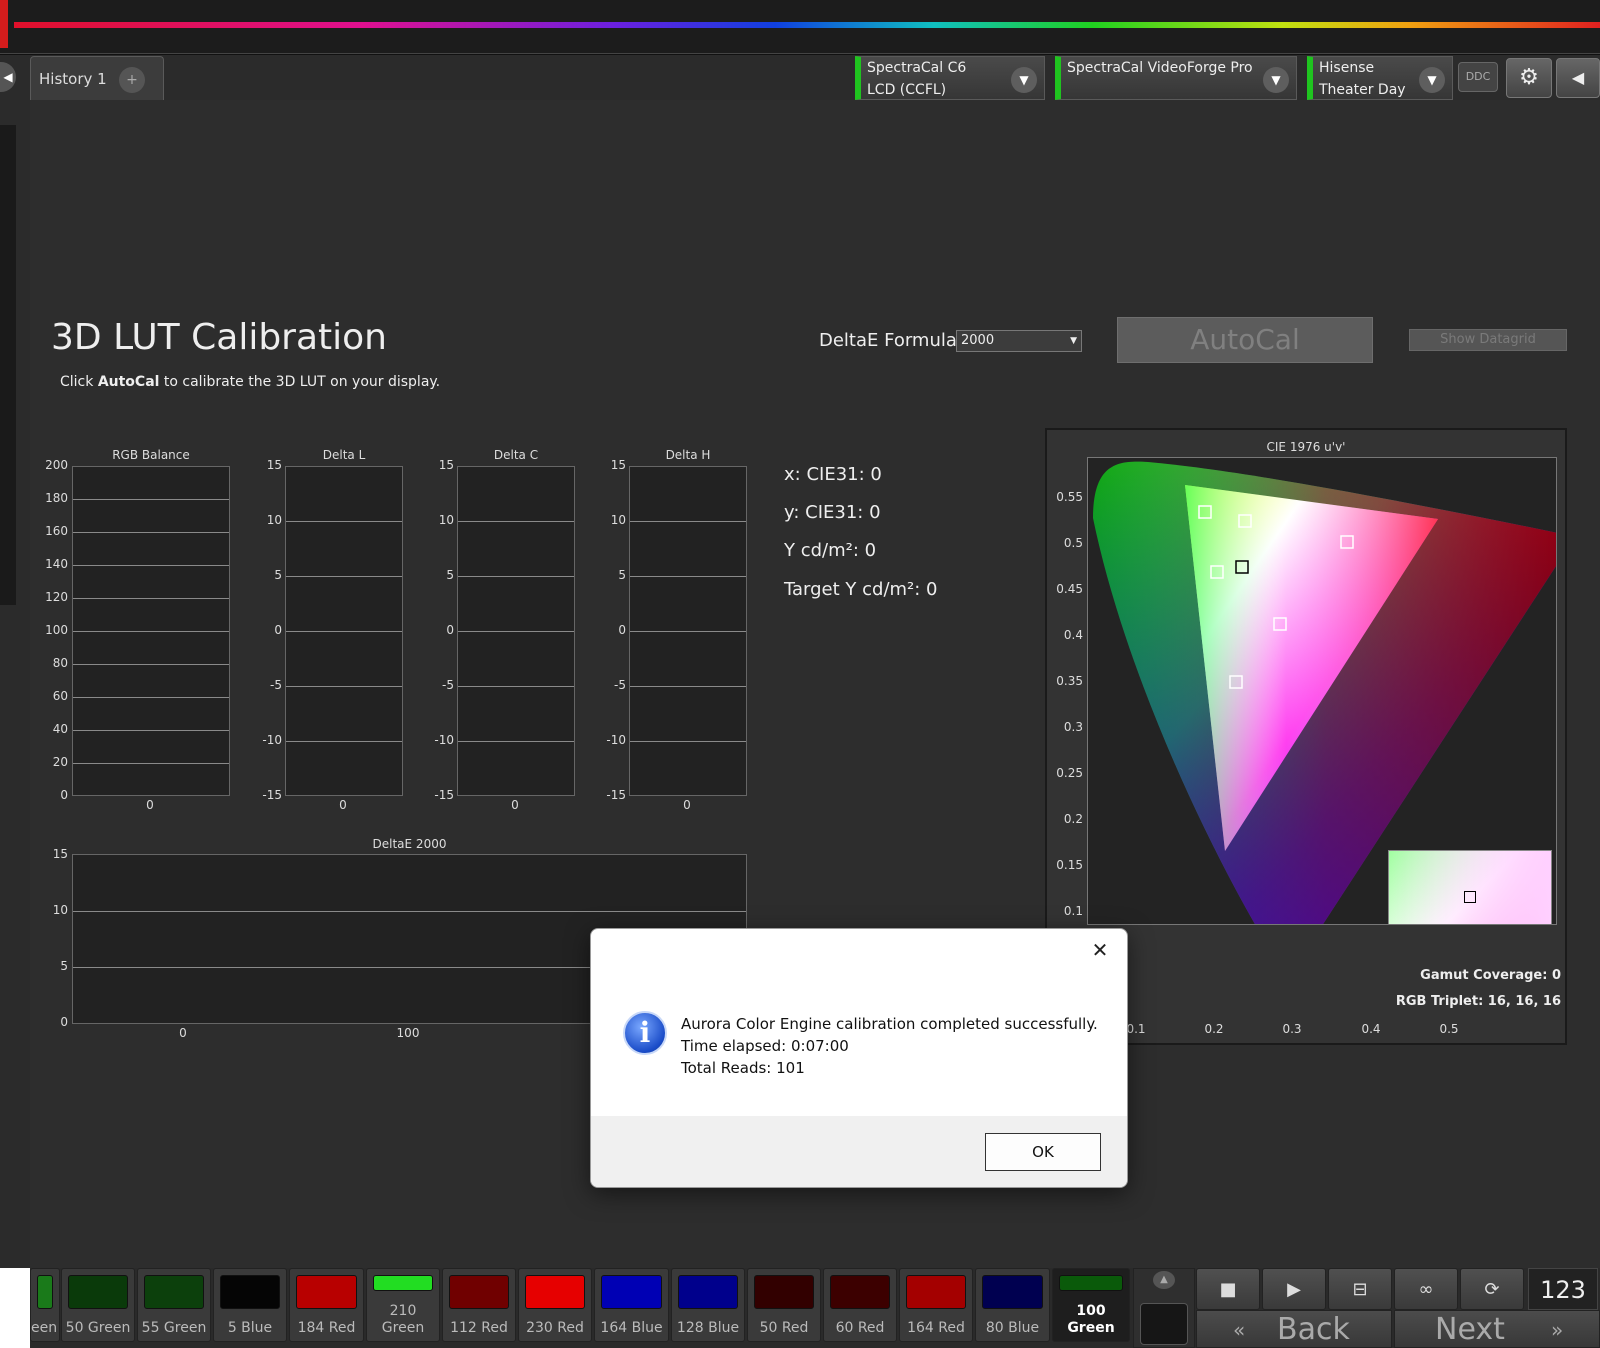 The width and height of the screenshot is (1600, 1348). Describe the element at coordinates (1371, 1029) in the screenshot. I see `tick-label: 0.4` at that location.